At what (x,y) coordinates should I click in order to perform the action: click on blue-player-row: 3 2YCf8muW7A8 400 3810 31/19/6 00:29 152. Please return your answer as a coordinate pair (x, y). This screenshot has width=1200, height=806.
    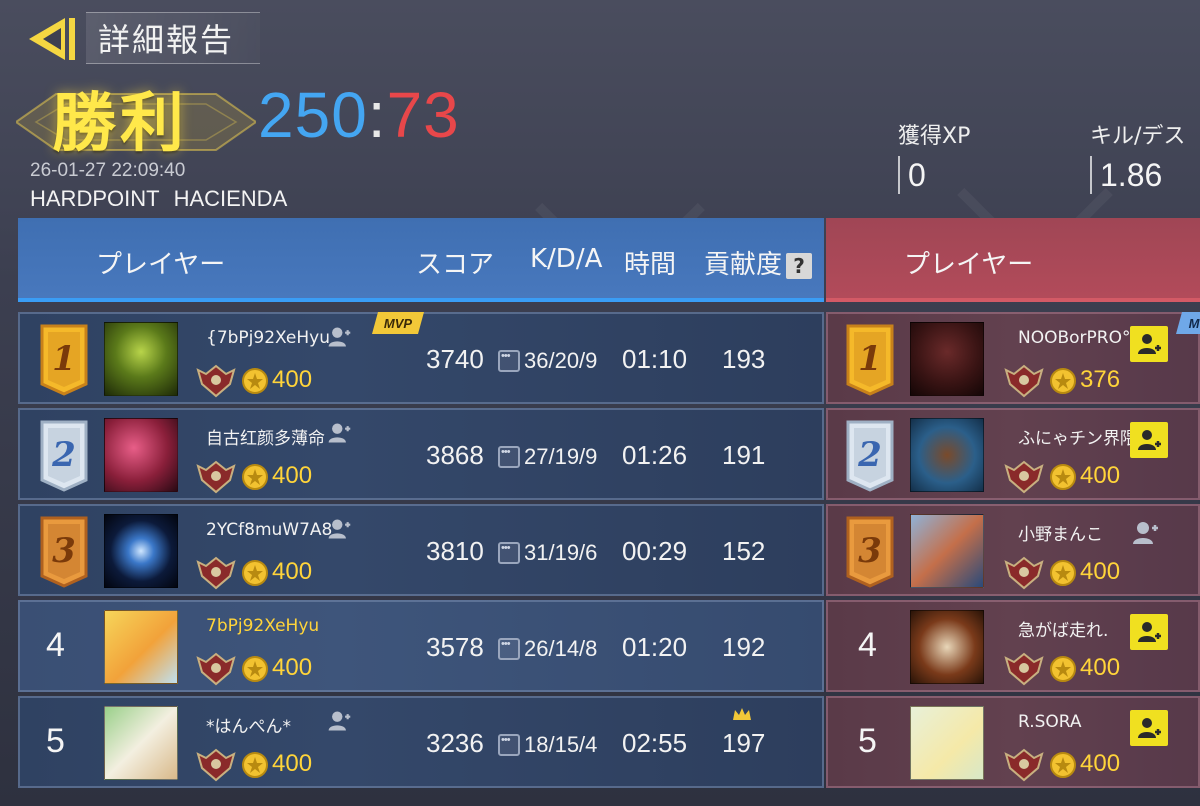
    Looking at the image, I should click on (421, 550).